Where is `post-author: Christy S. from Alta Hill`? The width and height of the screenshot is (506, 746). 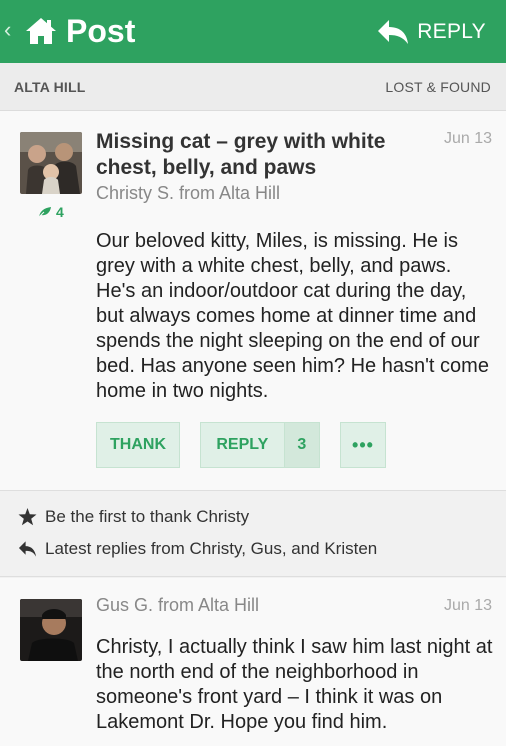 post-author: Christy S. from Alta Hill is located at coordinates (188, 193).